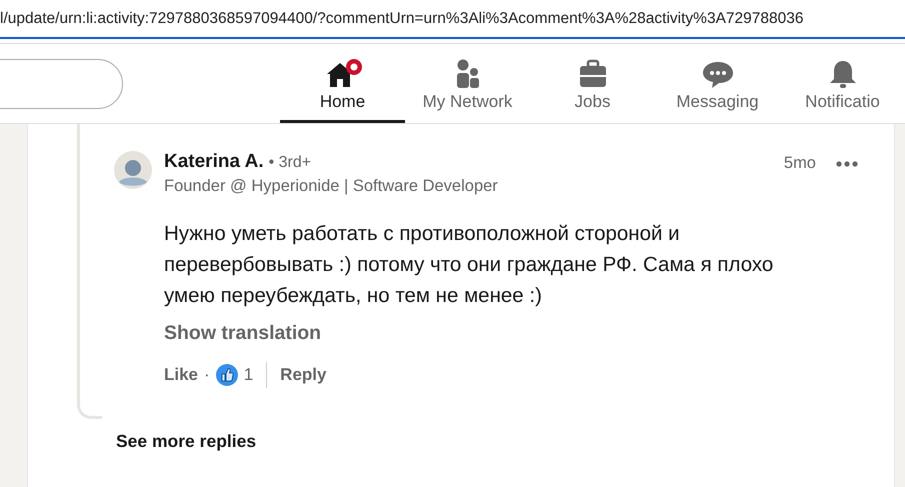  Describe the element at coordinates (303, 375) in the screenshot. I see `reply-button: Reply` at that location.